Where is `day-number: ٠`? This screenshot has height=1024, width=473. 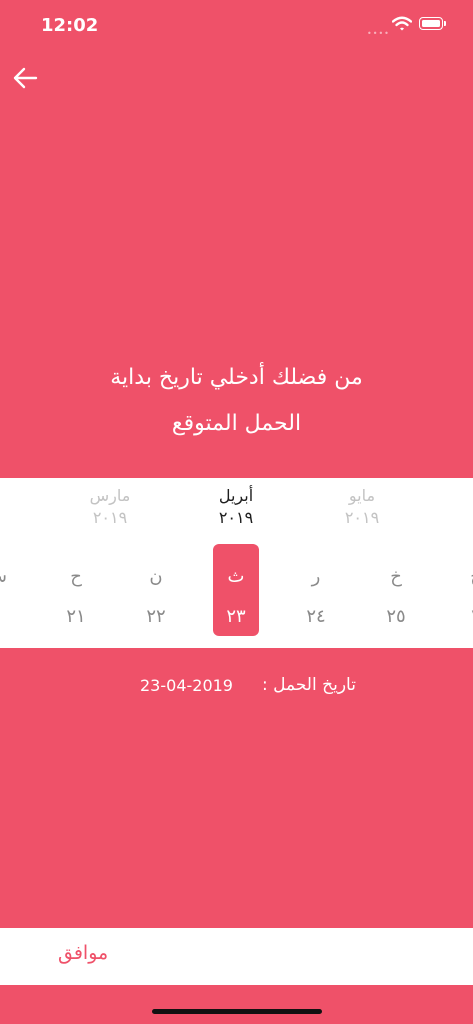 day-number: ٠ is located at coordinates (9, 617).